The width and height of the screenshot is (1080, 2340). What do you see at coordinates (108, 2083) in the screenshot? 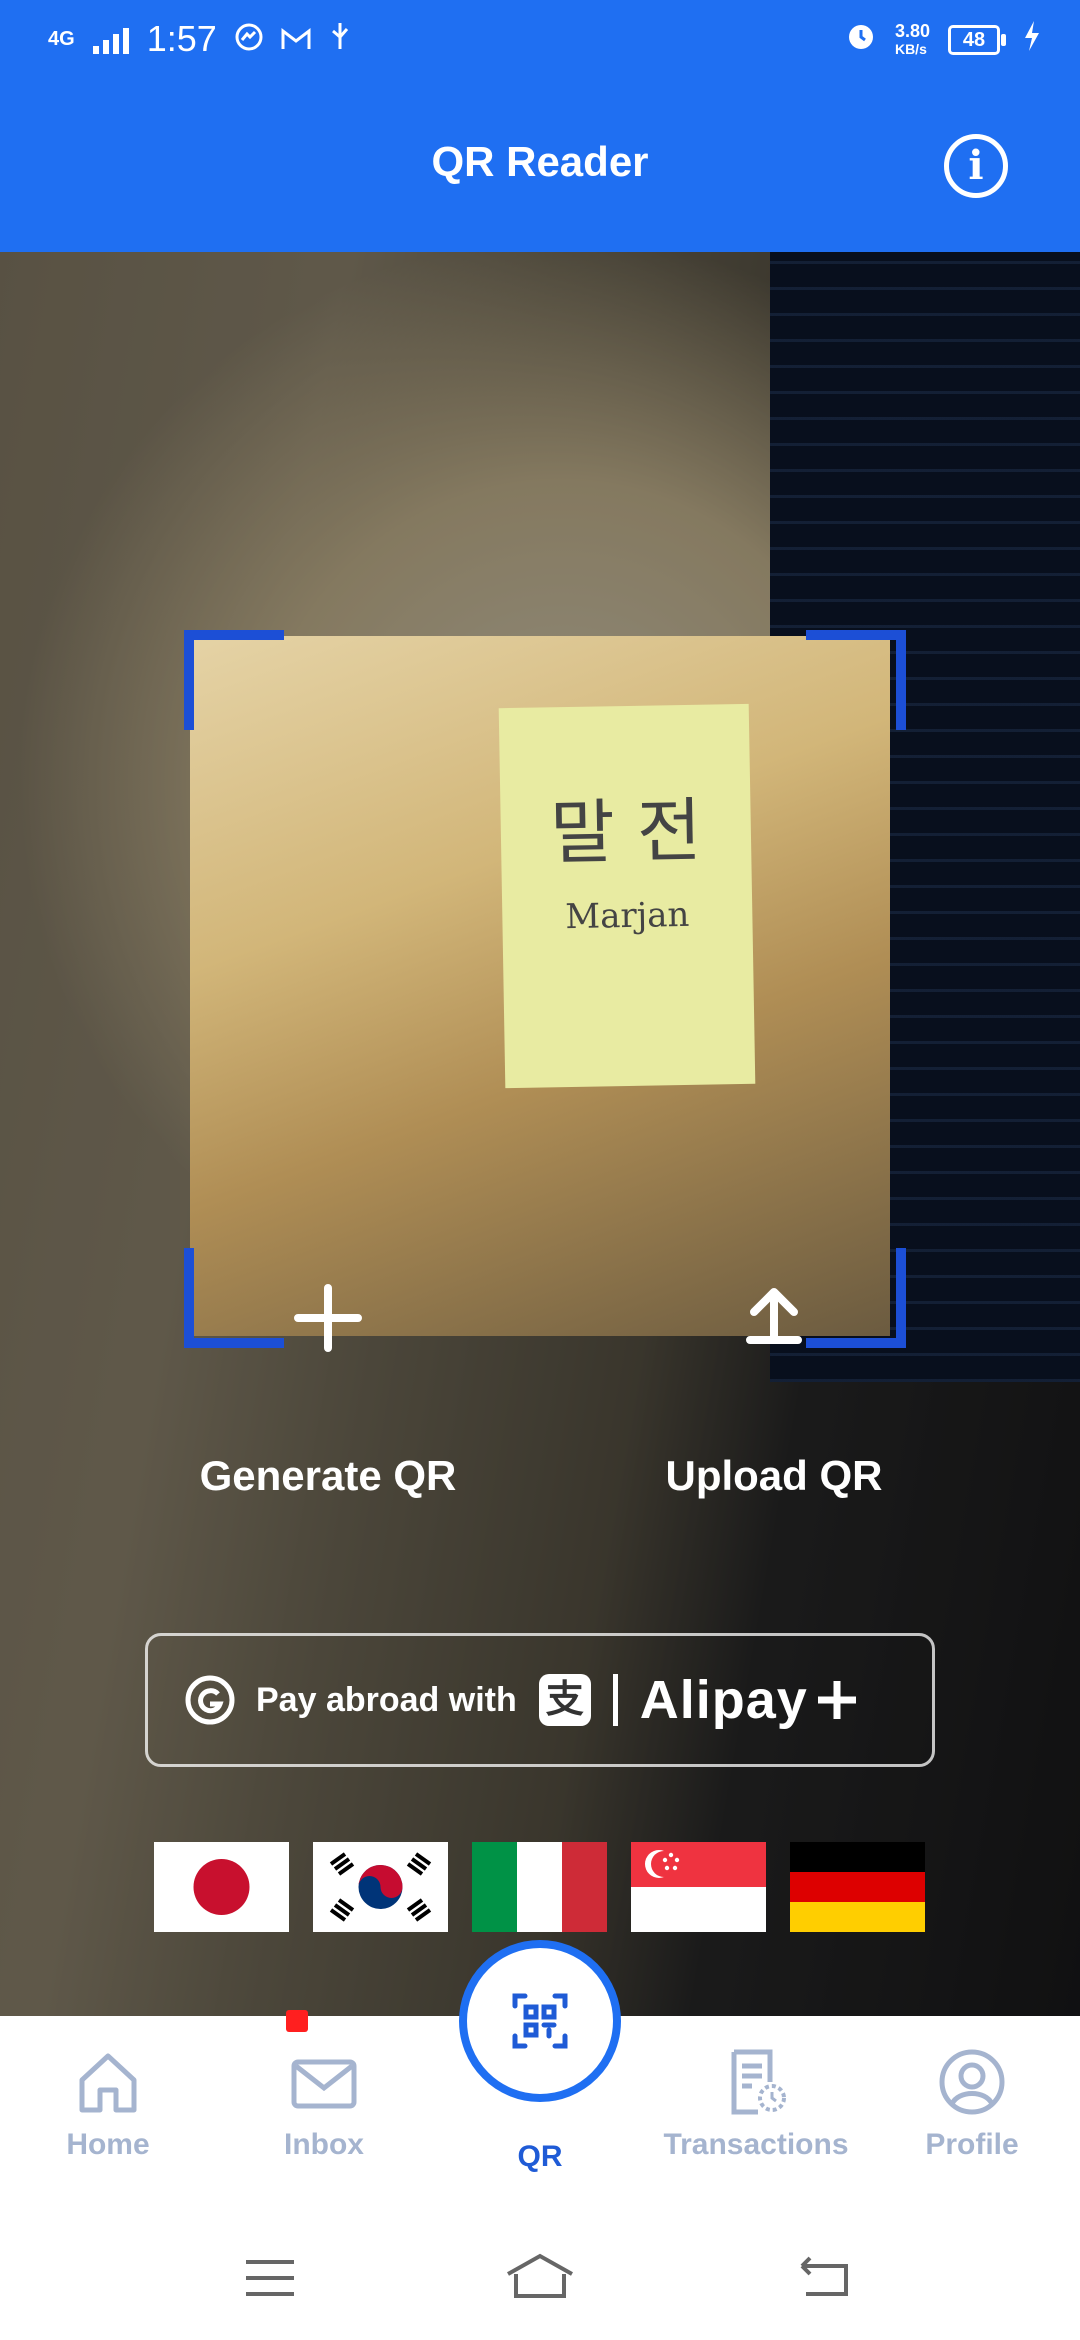
I see `home-icon` at bounding box center [108, 2083].